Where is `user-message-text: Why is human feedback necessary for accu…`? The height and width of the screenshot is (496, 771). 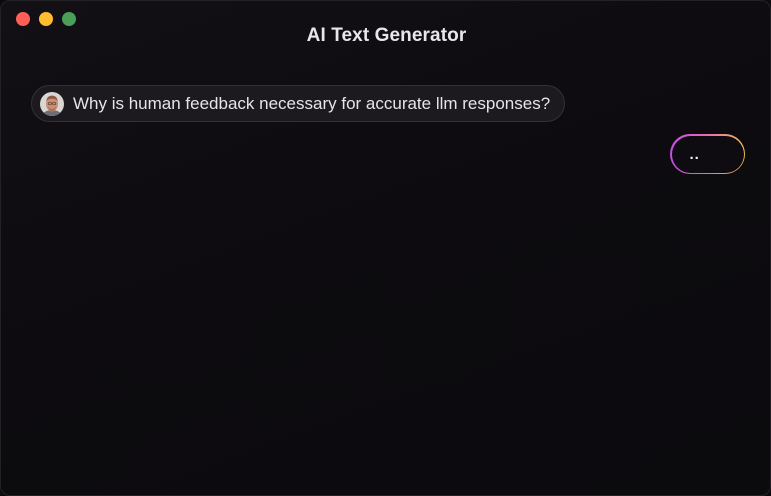
user-message-text: Why is human feedback necessary for accu… is located at coordinates (312, 103).